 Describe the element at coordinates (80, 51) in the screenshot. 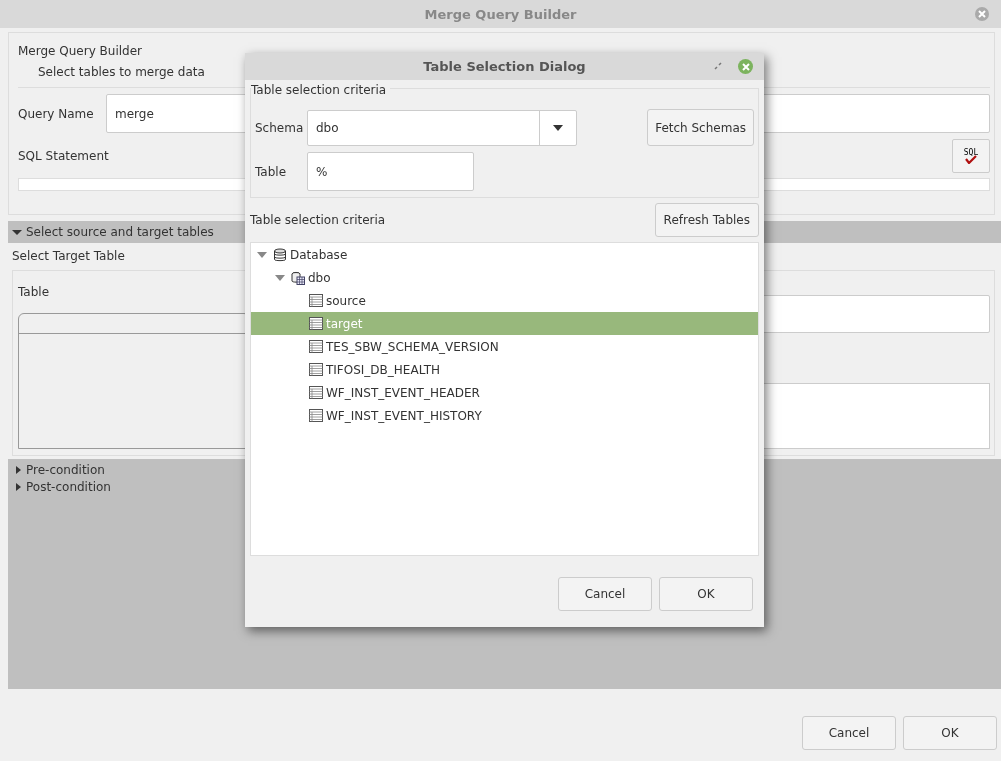

I see `header-title: Merge Query Builder` at that location.